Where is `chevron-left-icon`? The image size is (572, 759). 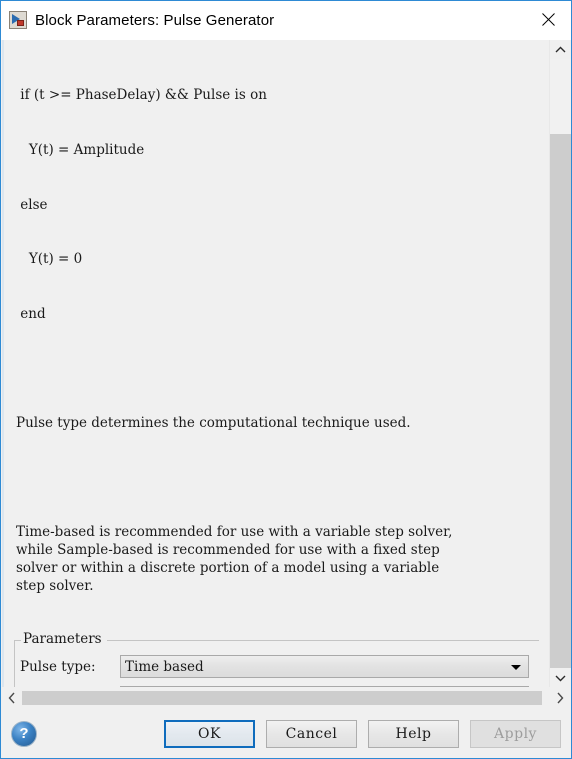 chevron-left-icon is located at coordinates (12, 698).